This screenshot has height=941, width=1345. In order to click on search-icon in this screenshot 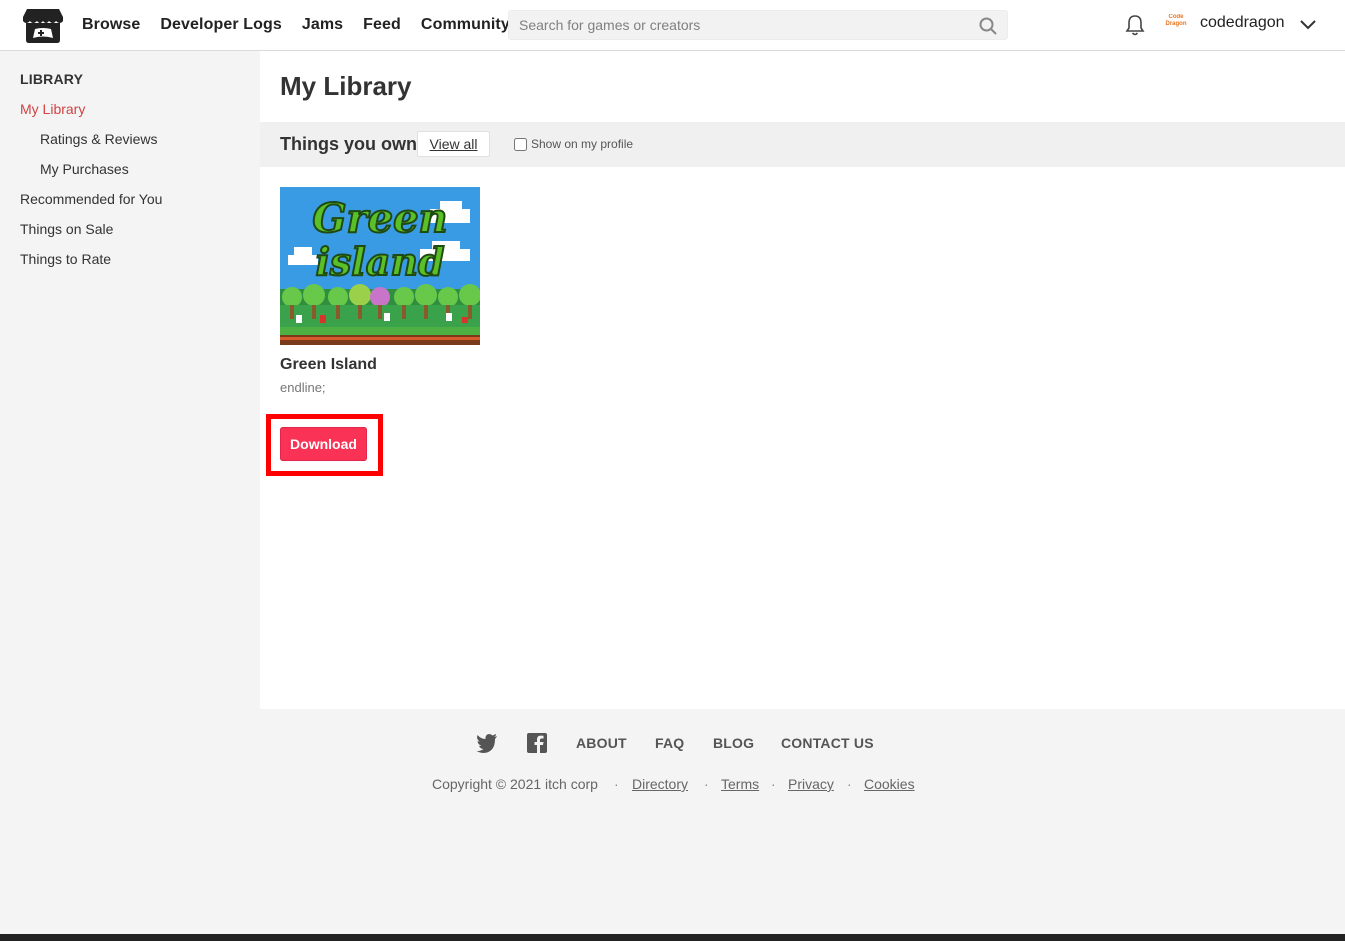, I will do `click(988, 26)`.